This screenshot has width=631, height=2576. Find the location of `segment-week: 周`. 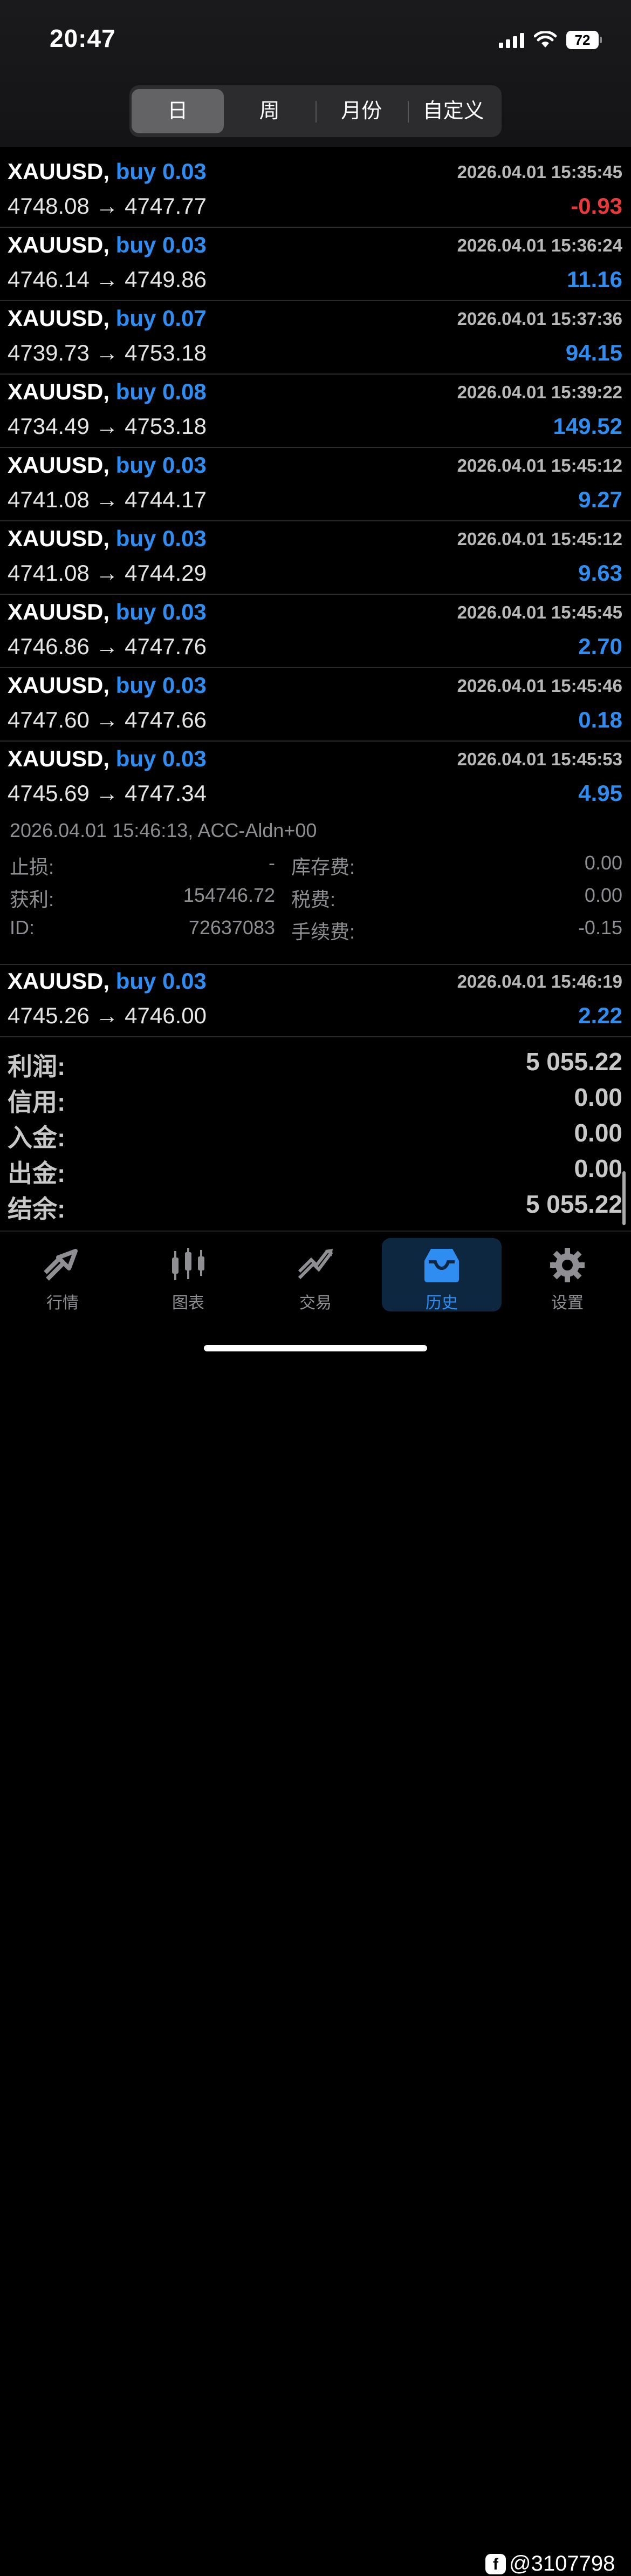

segment-week: 周 is located at coordinates (270, 111).